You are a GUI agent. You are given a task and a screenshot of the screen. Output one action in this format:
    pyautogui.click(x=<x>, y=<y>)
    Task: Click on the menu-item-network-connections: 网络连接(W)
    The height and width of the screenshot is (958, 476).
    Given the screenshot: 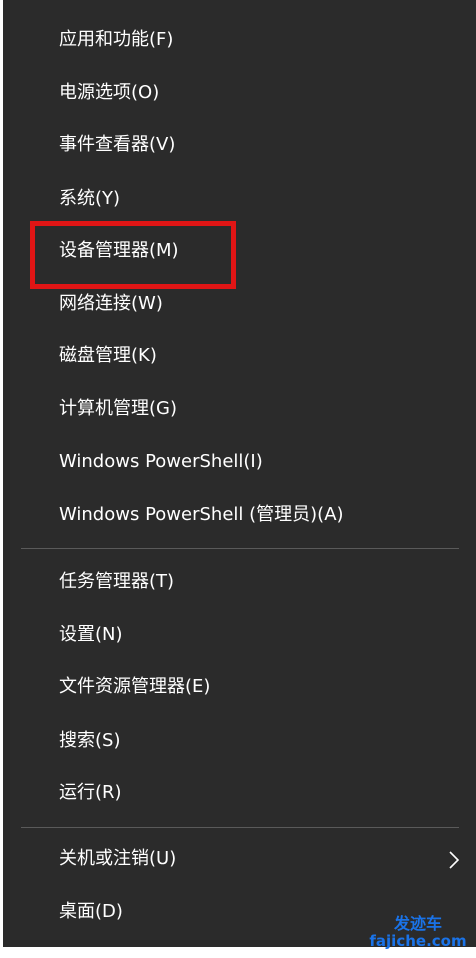 What is the action you would take?
    pyautogui.click(x=239, y=305)
    